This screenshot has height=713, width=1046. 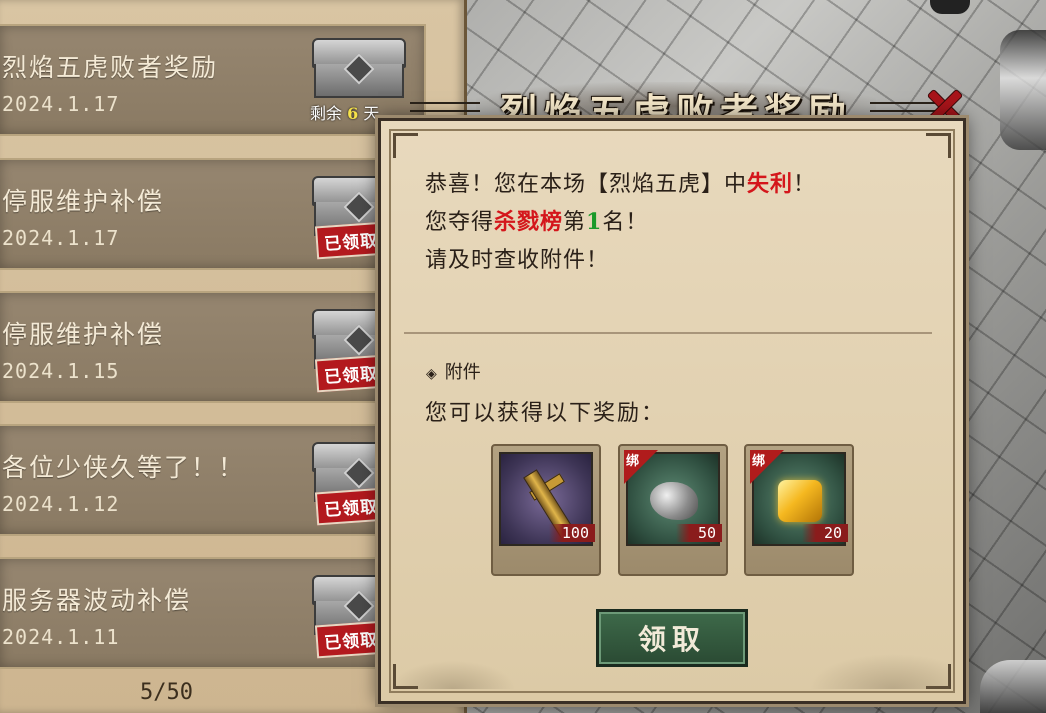 What do you see at coordinates (825, 533) in the screenshot?
I see `reward-quantity: 20` at bounding box center [825, 533].